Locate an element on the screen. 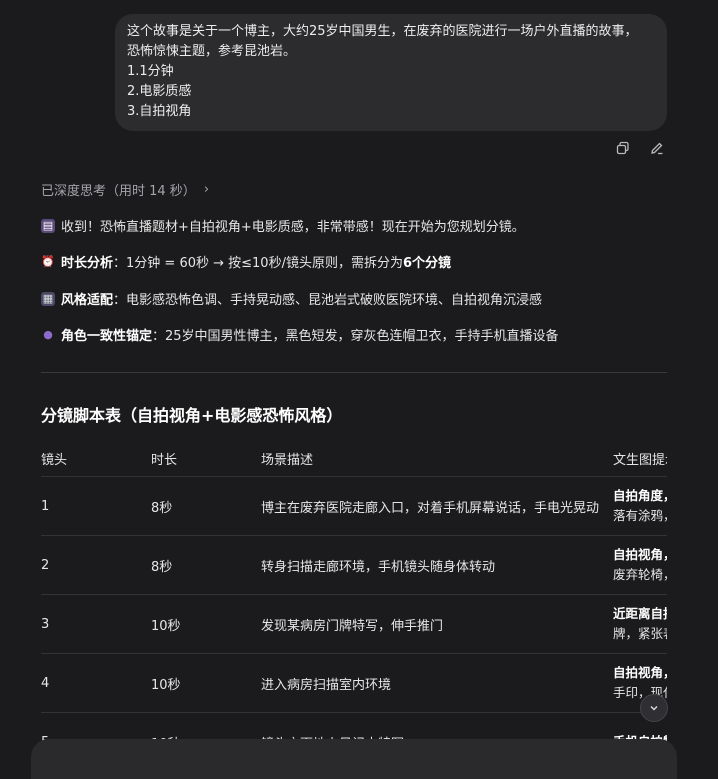 This screenshot has width=718, height=779. user-message-line: 2.电影质感 is located at coordinates (159, 91).